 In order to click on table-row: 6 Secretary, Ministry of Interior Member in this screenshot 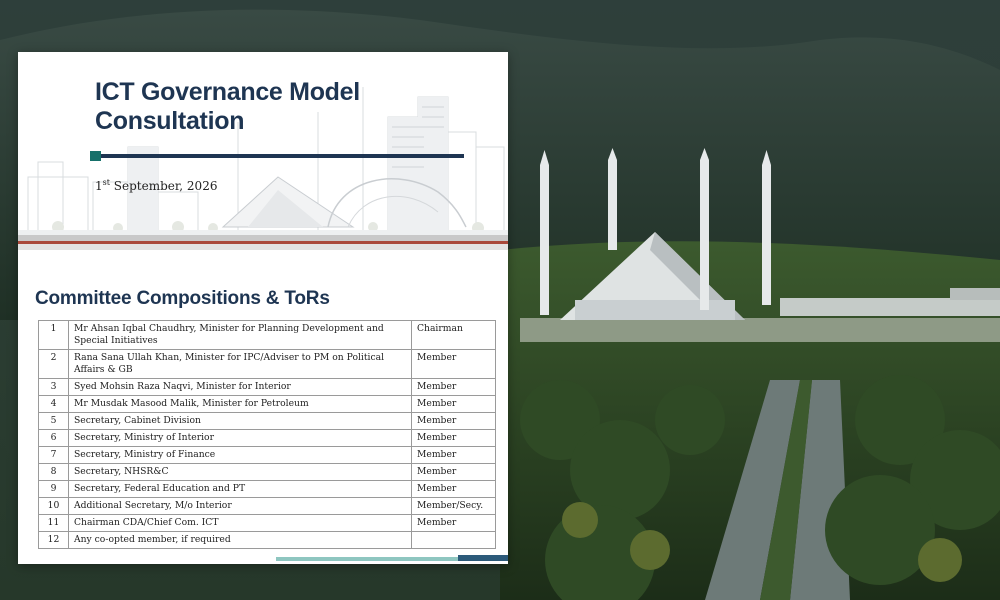, I will do `click(267, 438)`.